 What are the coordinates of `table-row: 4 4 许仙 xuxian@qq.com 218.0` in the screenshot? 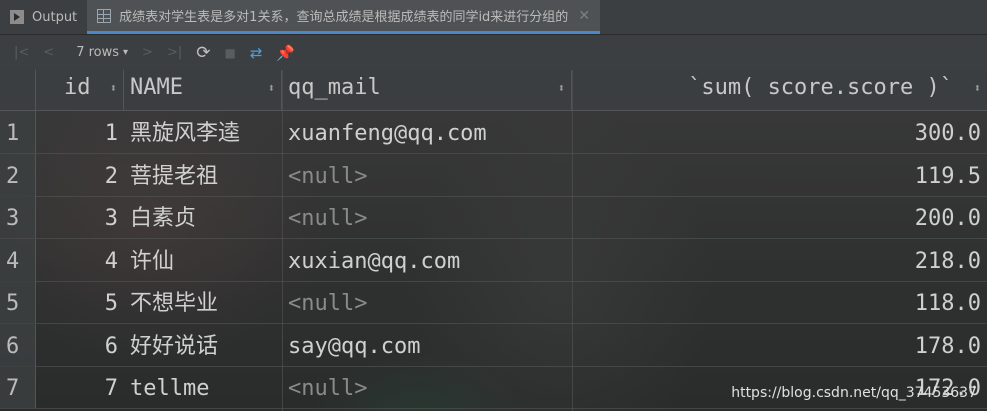 It's located at (493, 260).